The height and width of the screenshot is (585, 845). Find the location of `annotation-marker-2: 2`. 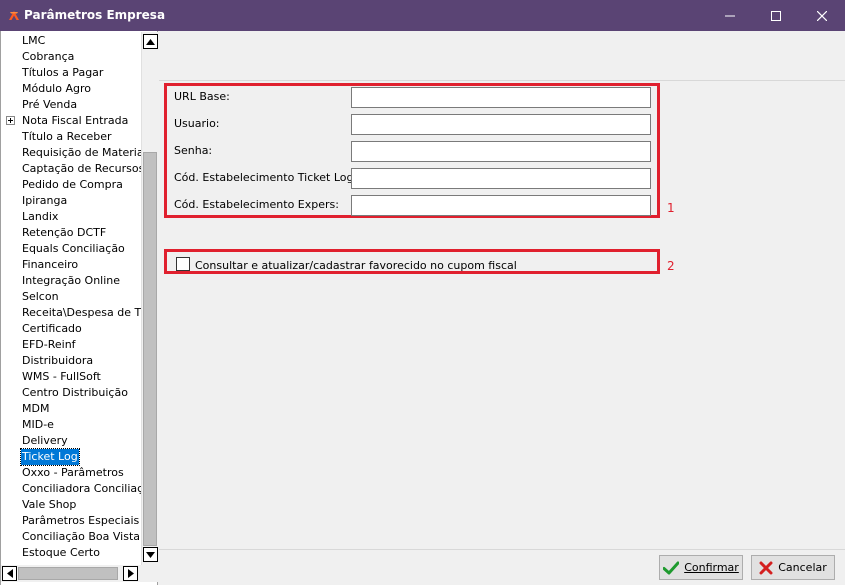

annotation-marker-2: 2 is located at coordinates (671, 266).